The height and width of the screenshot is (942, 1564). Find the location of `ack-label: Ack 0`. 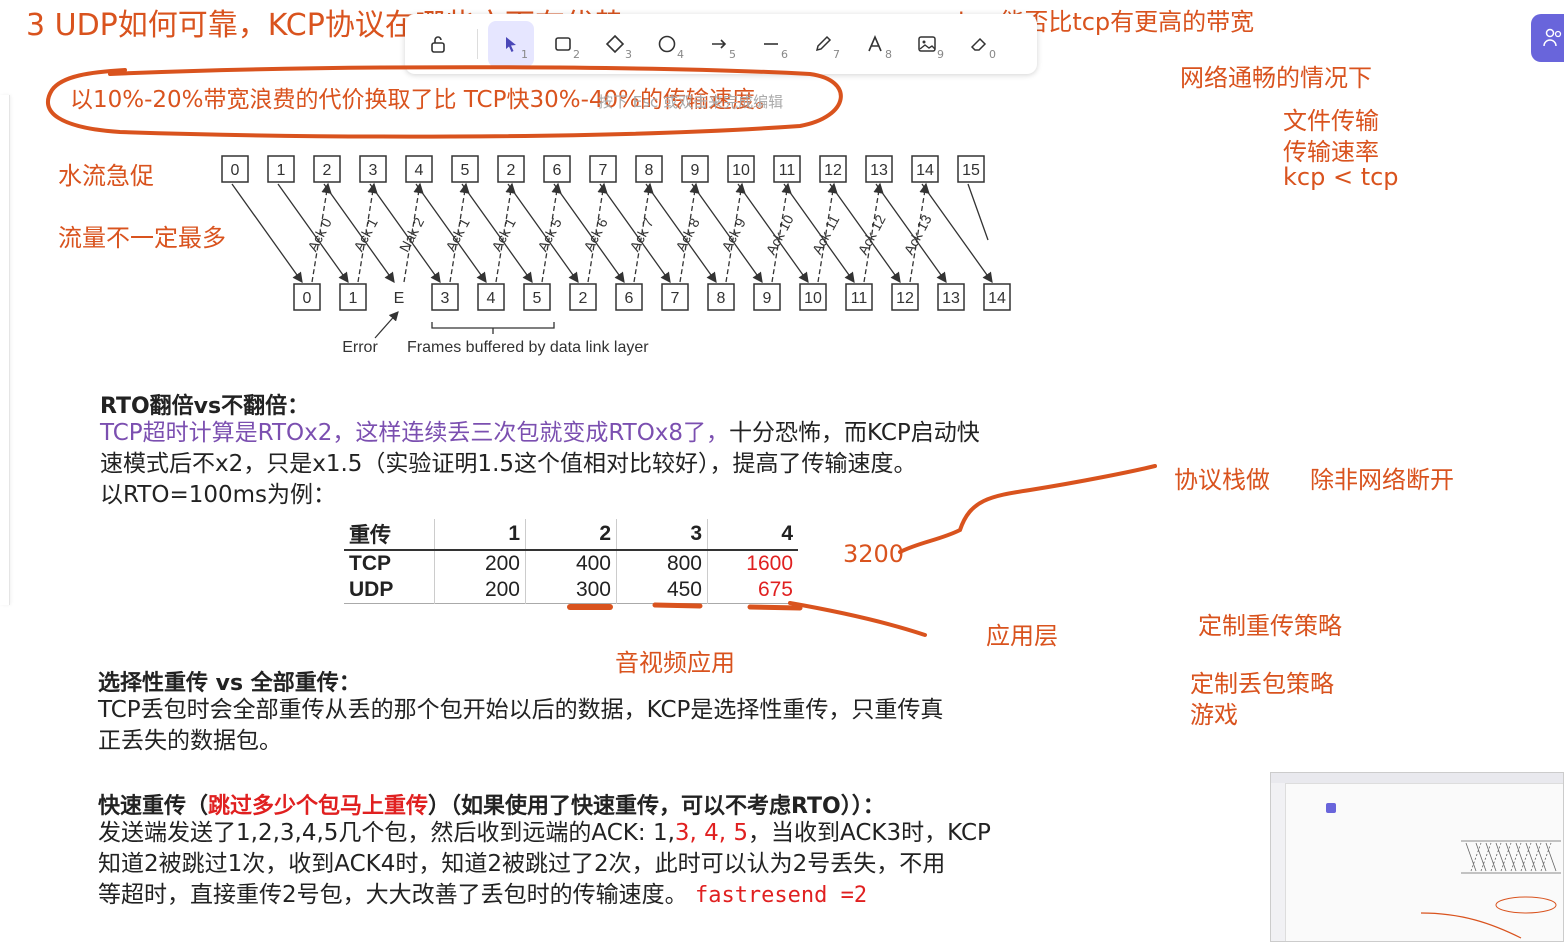

ack-label: Ack 0 is located at coordinates (319, 234).